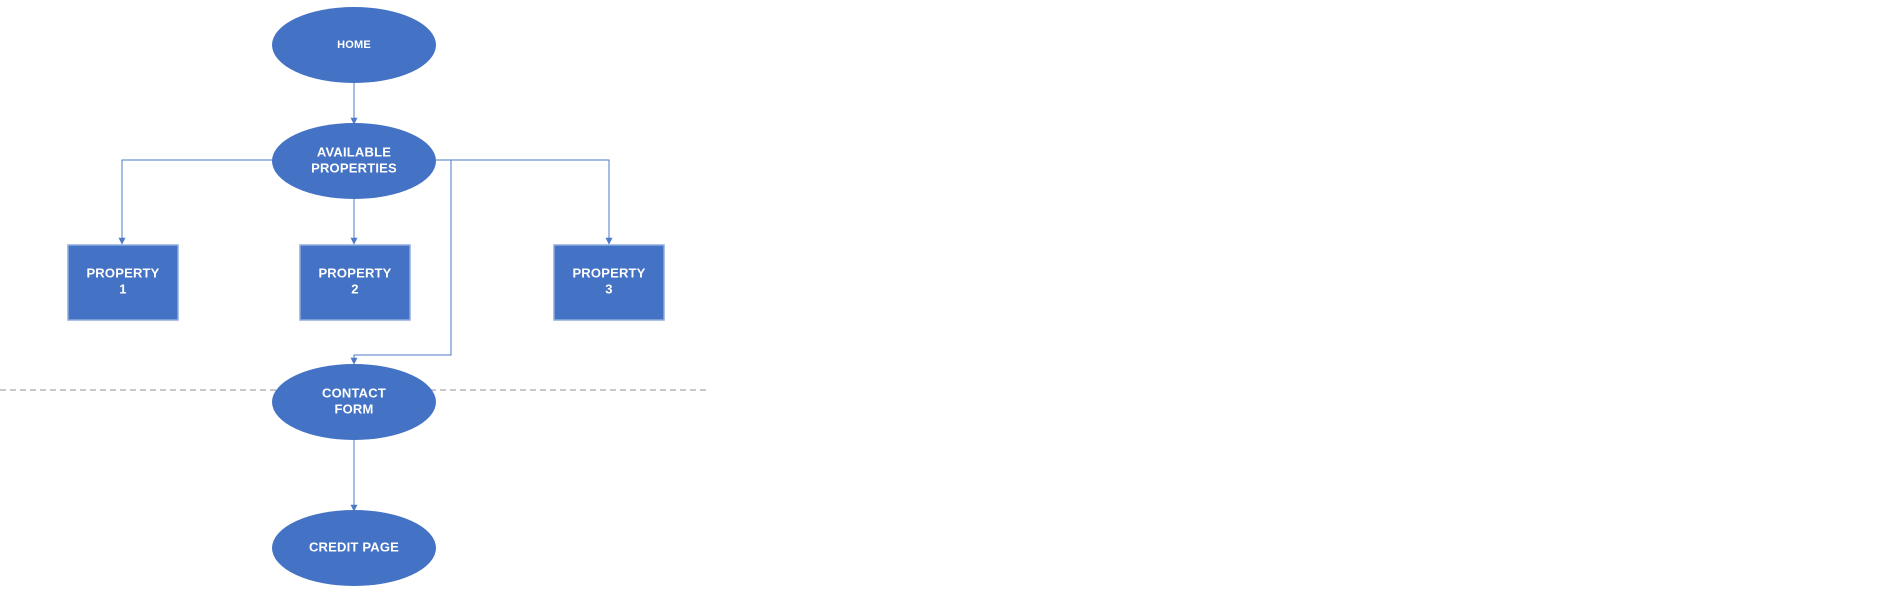 The width and height of the screenshot is (1877, 599). Describe the element at coordinates (608, 288) in the screenshot. I see `node-property-3-label-line-2: 3` at that location.